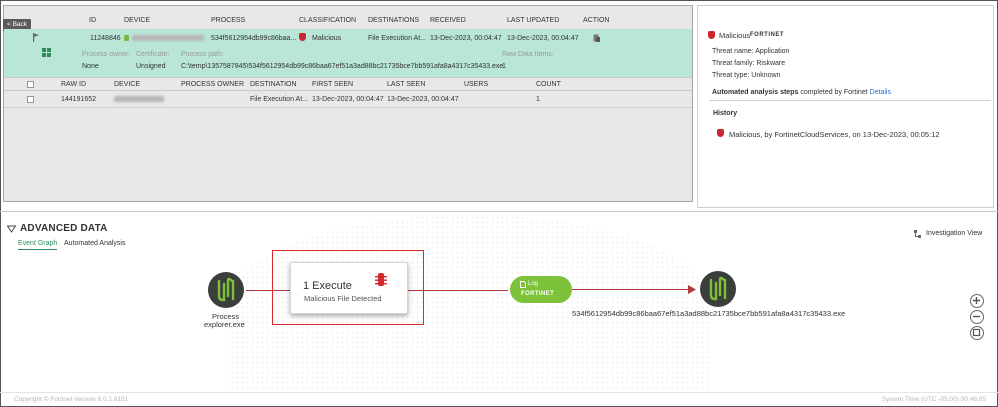  I want to click on raw-items-value: 1, so click(504, 66).